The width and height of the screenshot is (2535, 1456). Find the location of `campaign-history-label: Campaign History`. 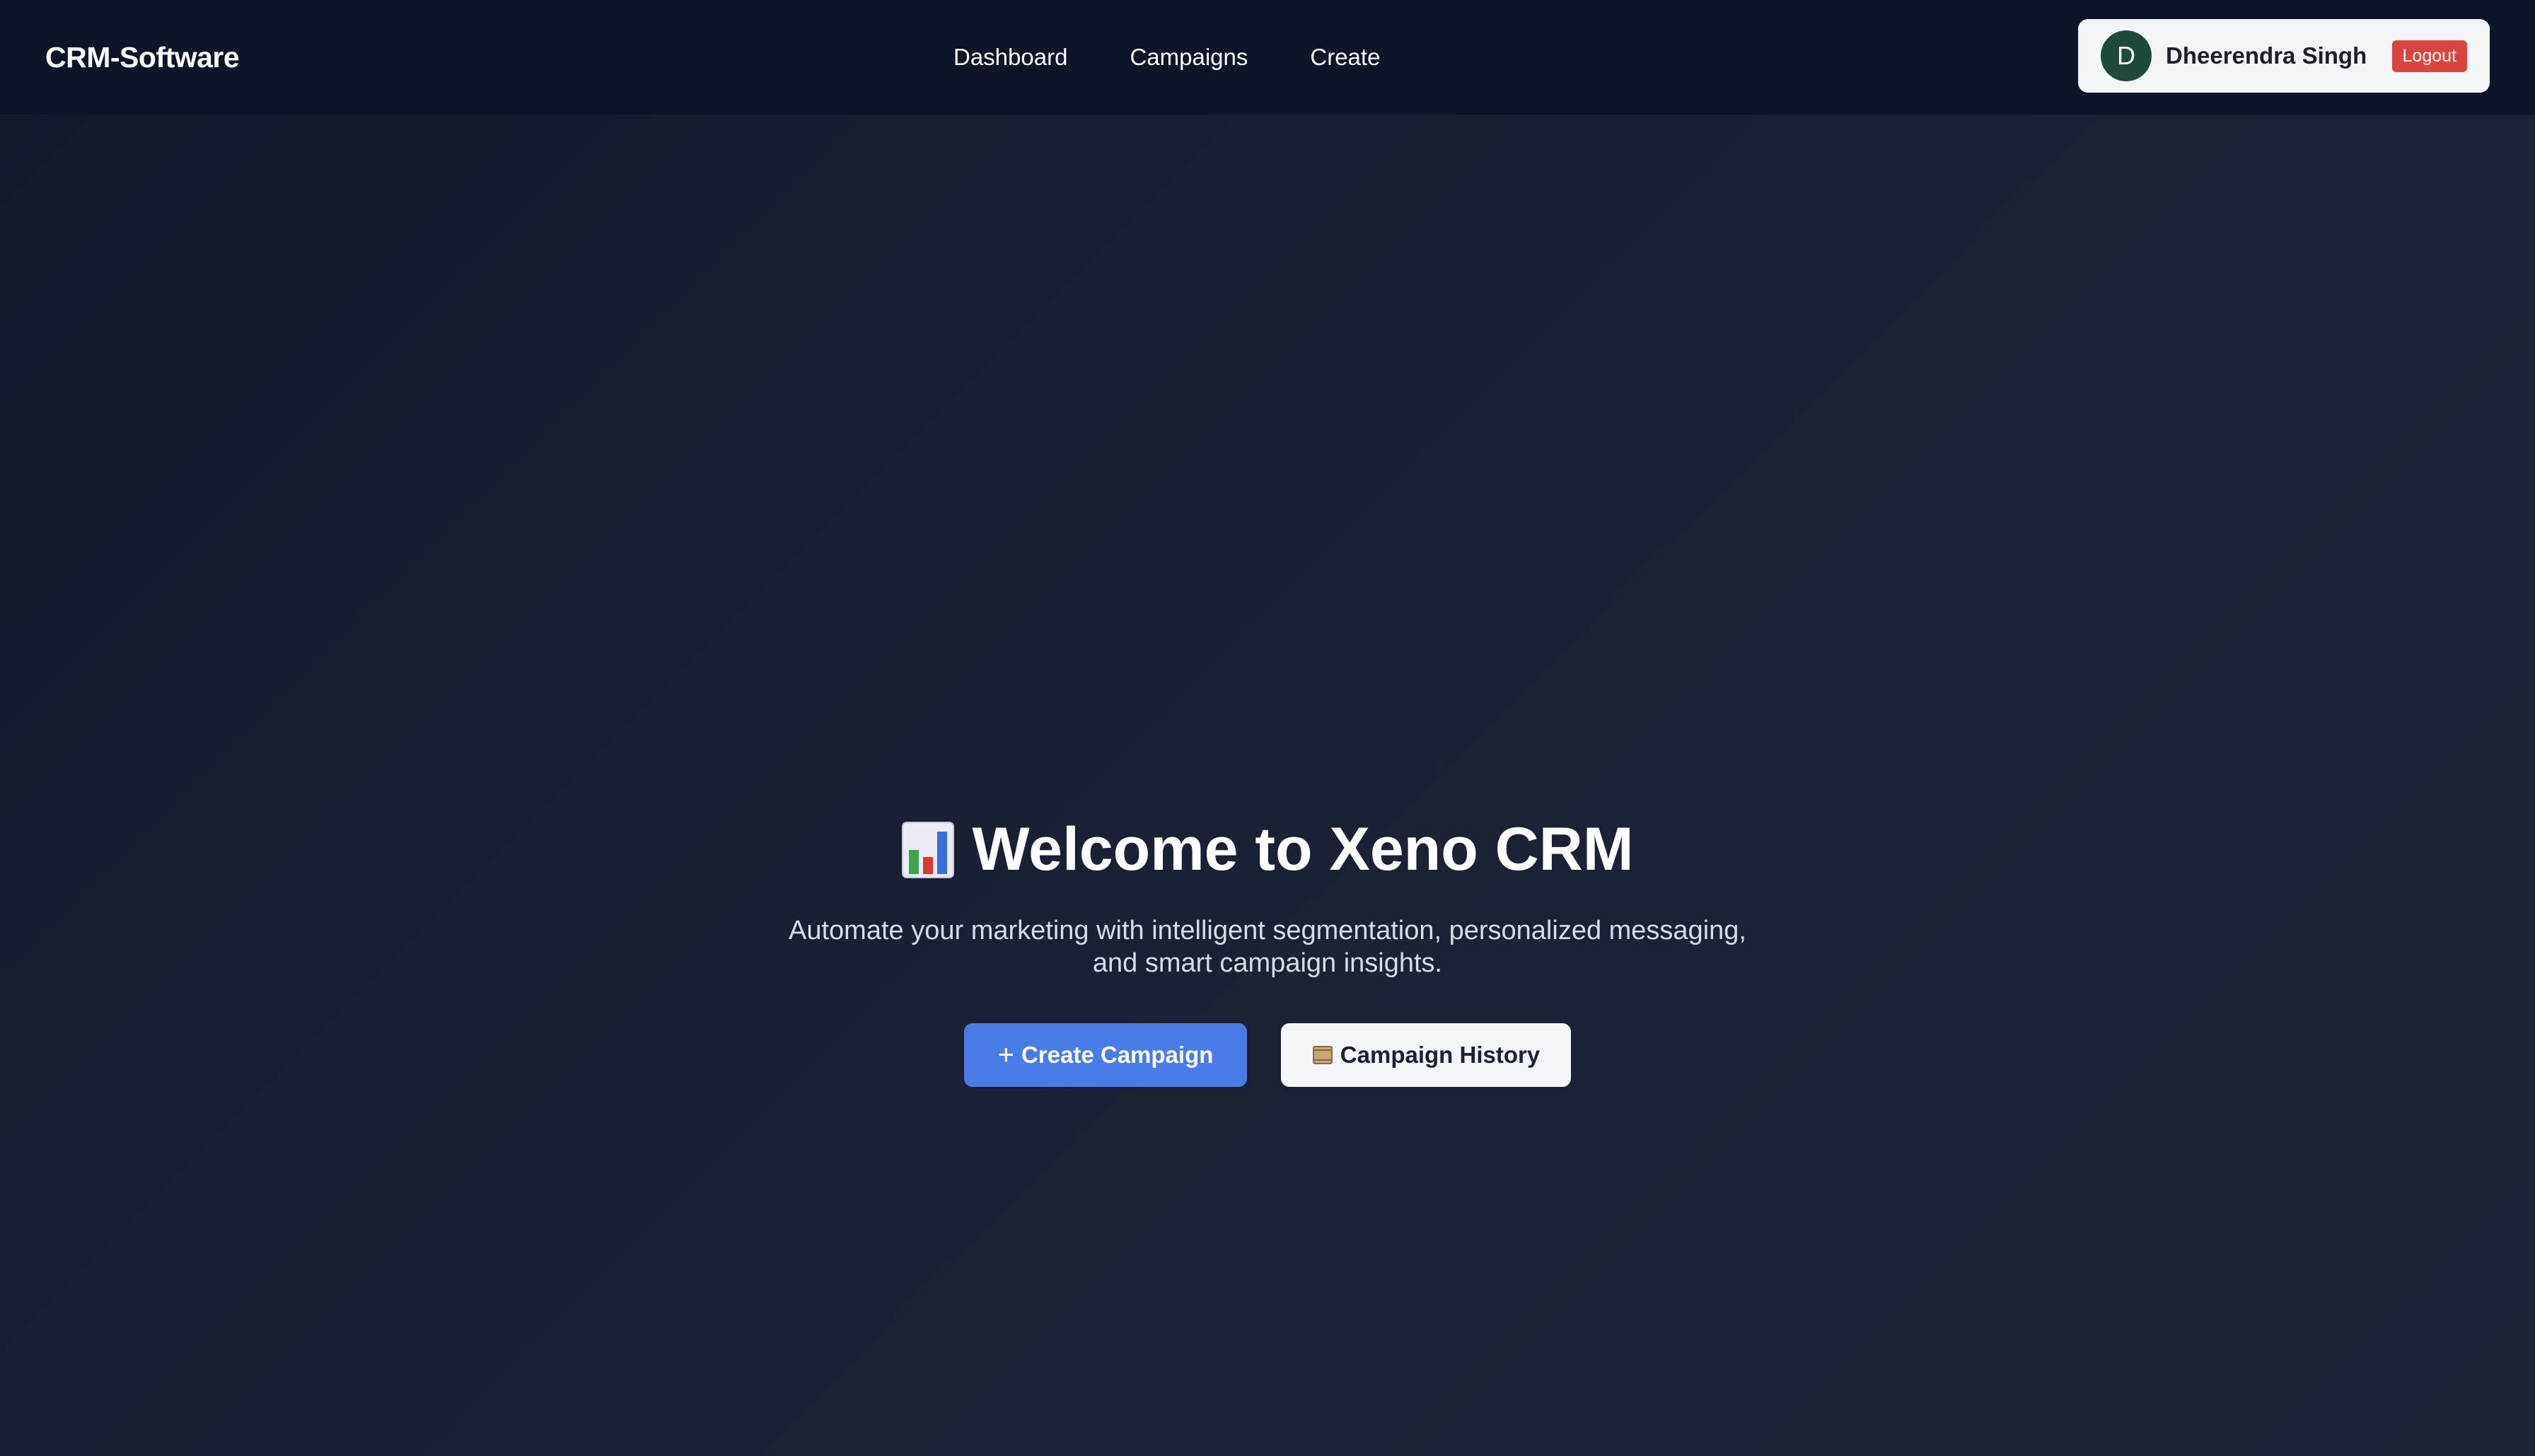

campaign-history-label: Campaign History is located at coordinates (1440, 1055).